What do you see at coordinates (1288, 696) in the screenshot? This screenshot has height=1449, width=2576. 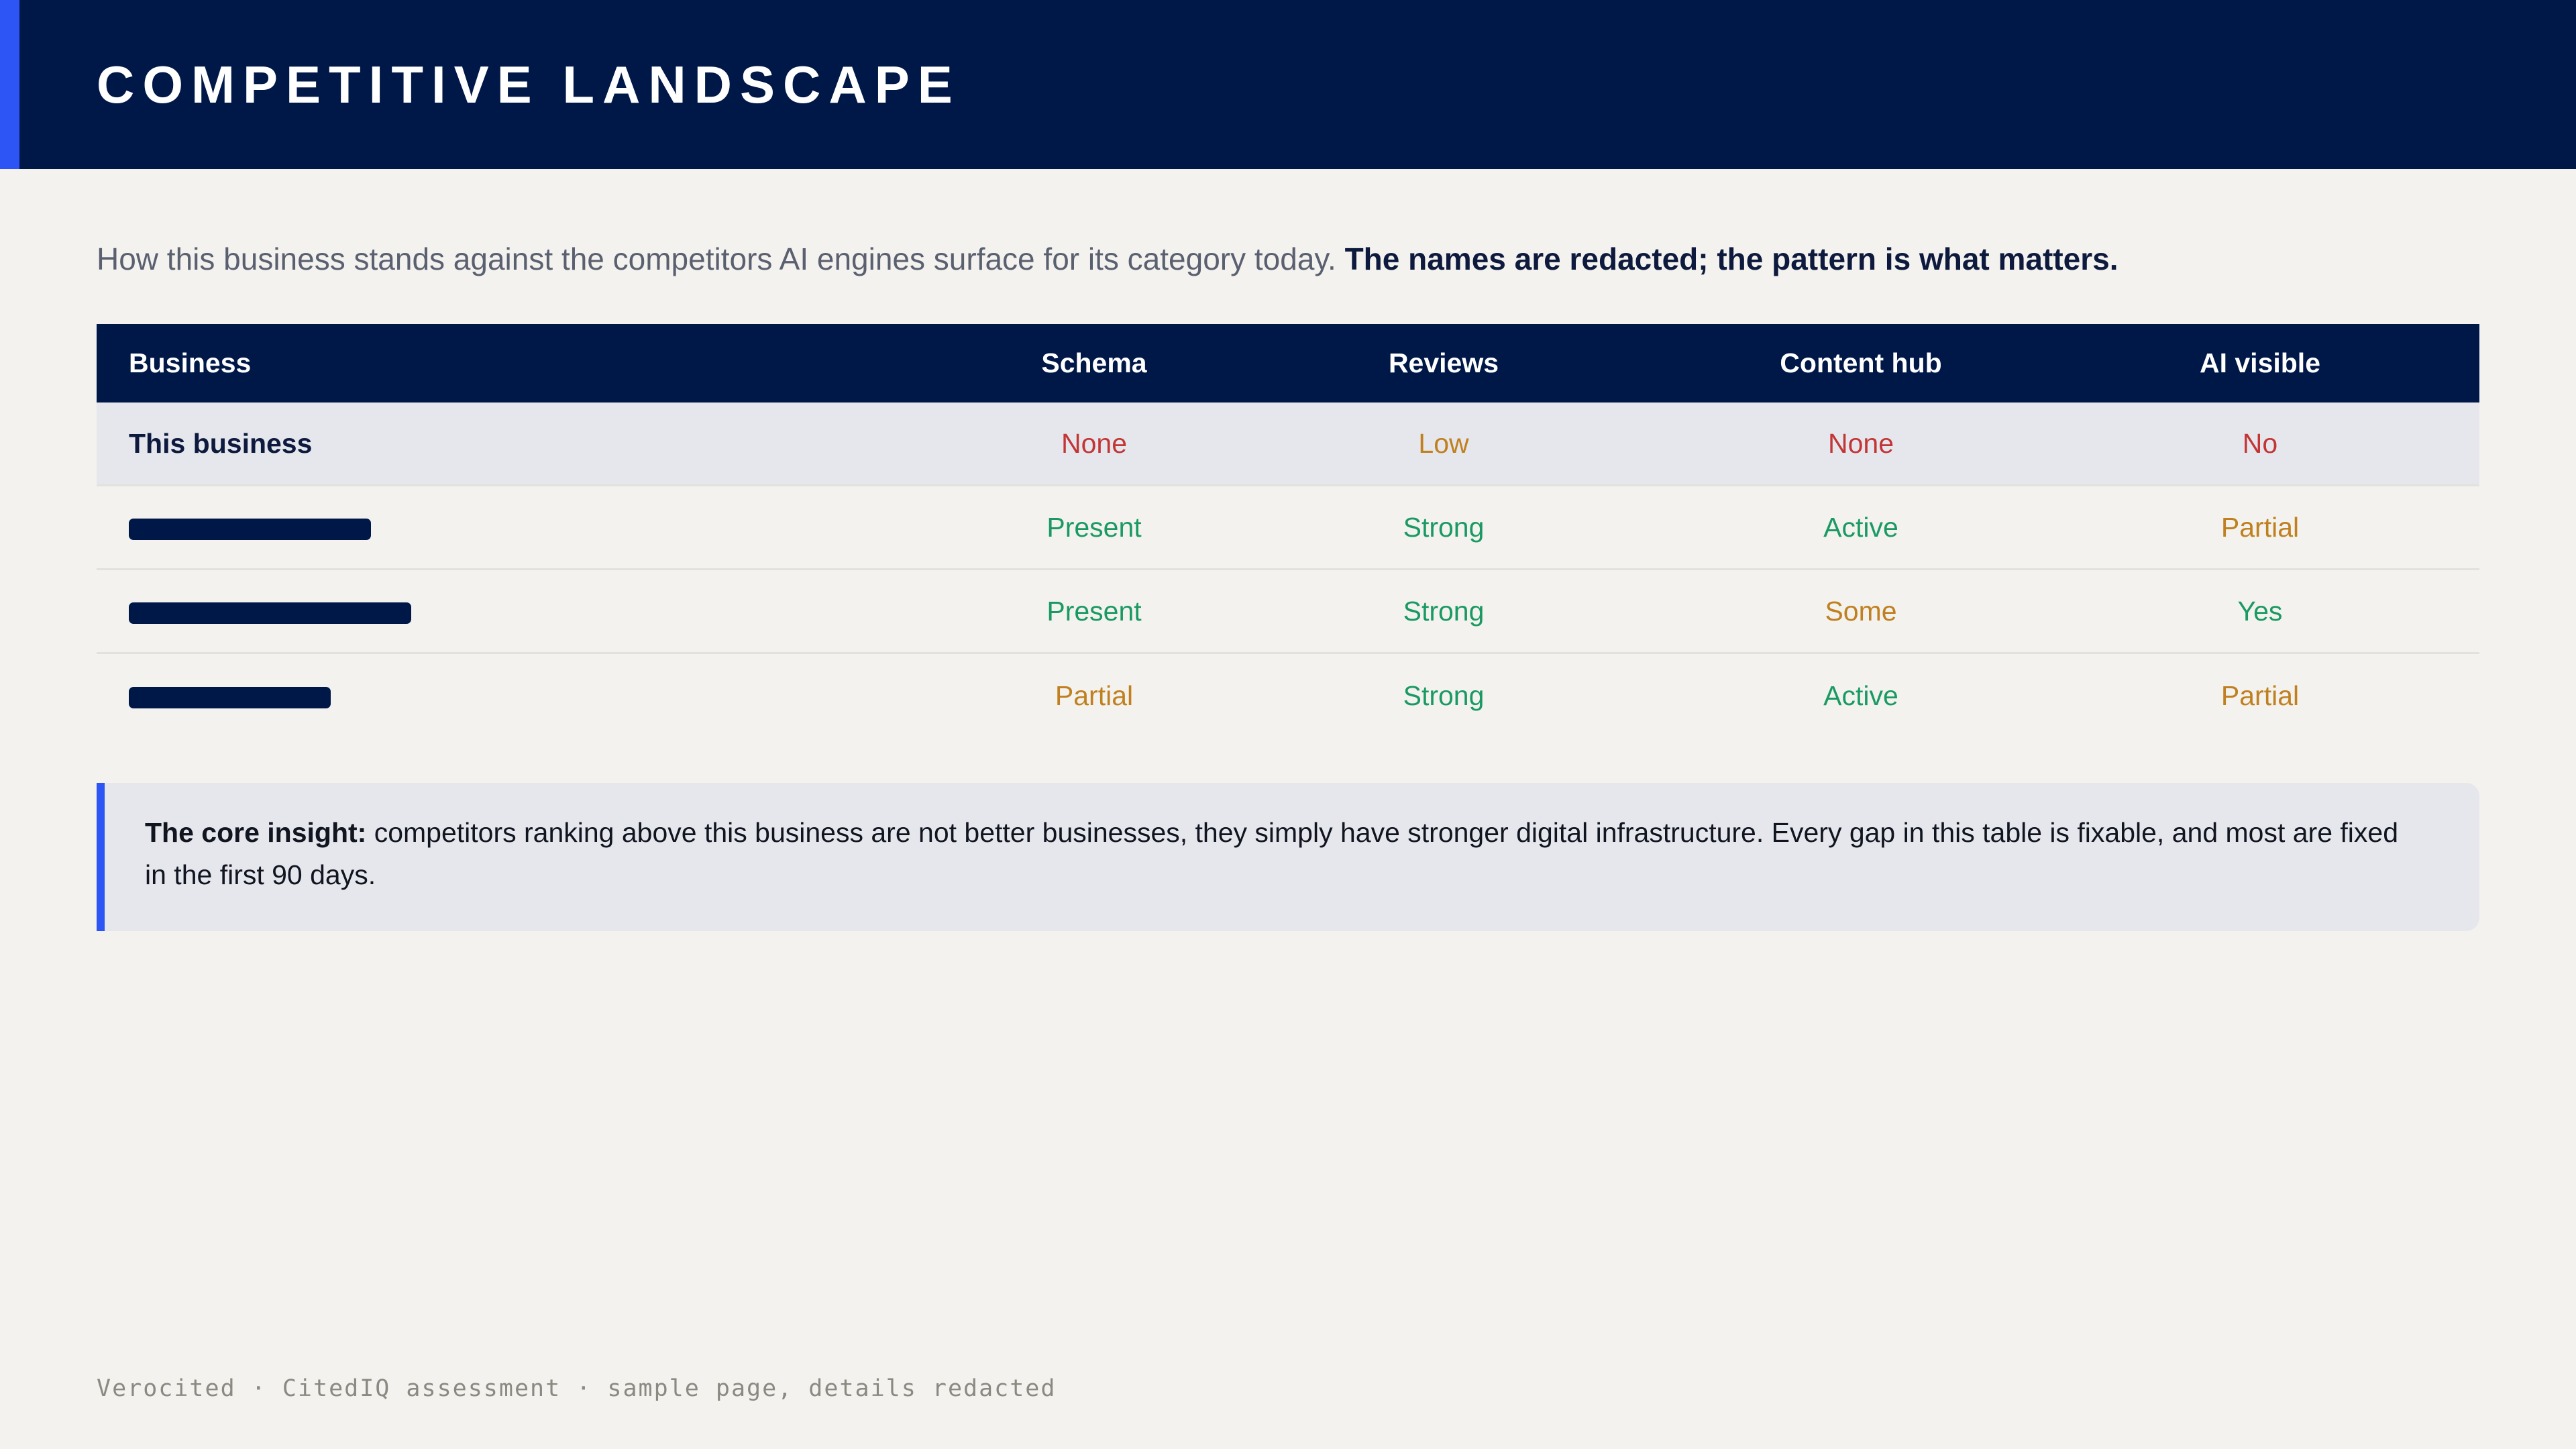 I see `table-row: Partial Strong Active Partial` at bounding box center [1288, 696].